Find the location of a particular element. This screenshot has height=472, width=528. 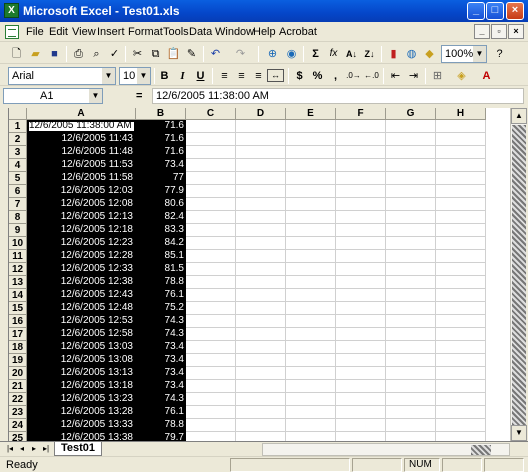

cell-timestamp: 12/6/2005 13:38 is located at coordinates (81, 436).